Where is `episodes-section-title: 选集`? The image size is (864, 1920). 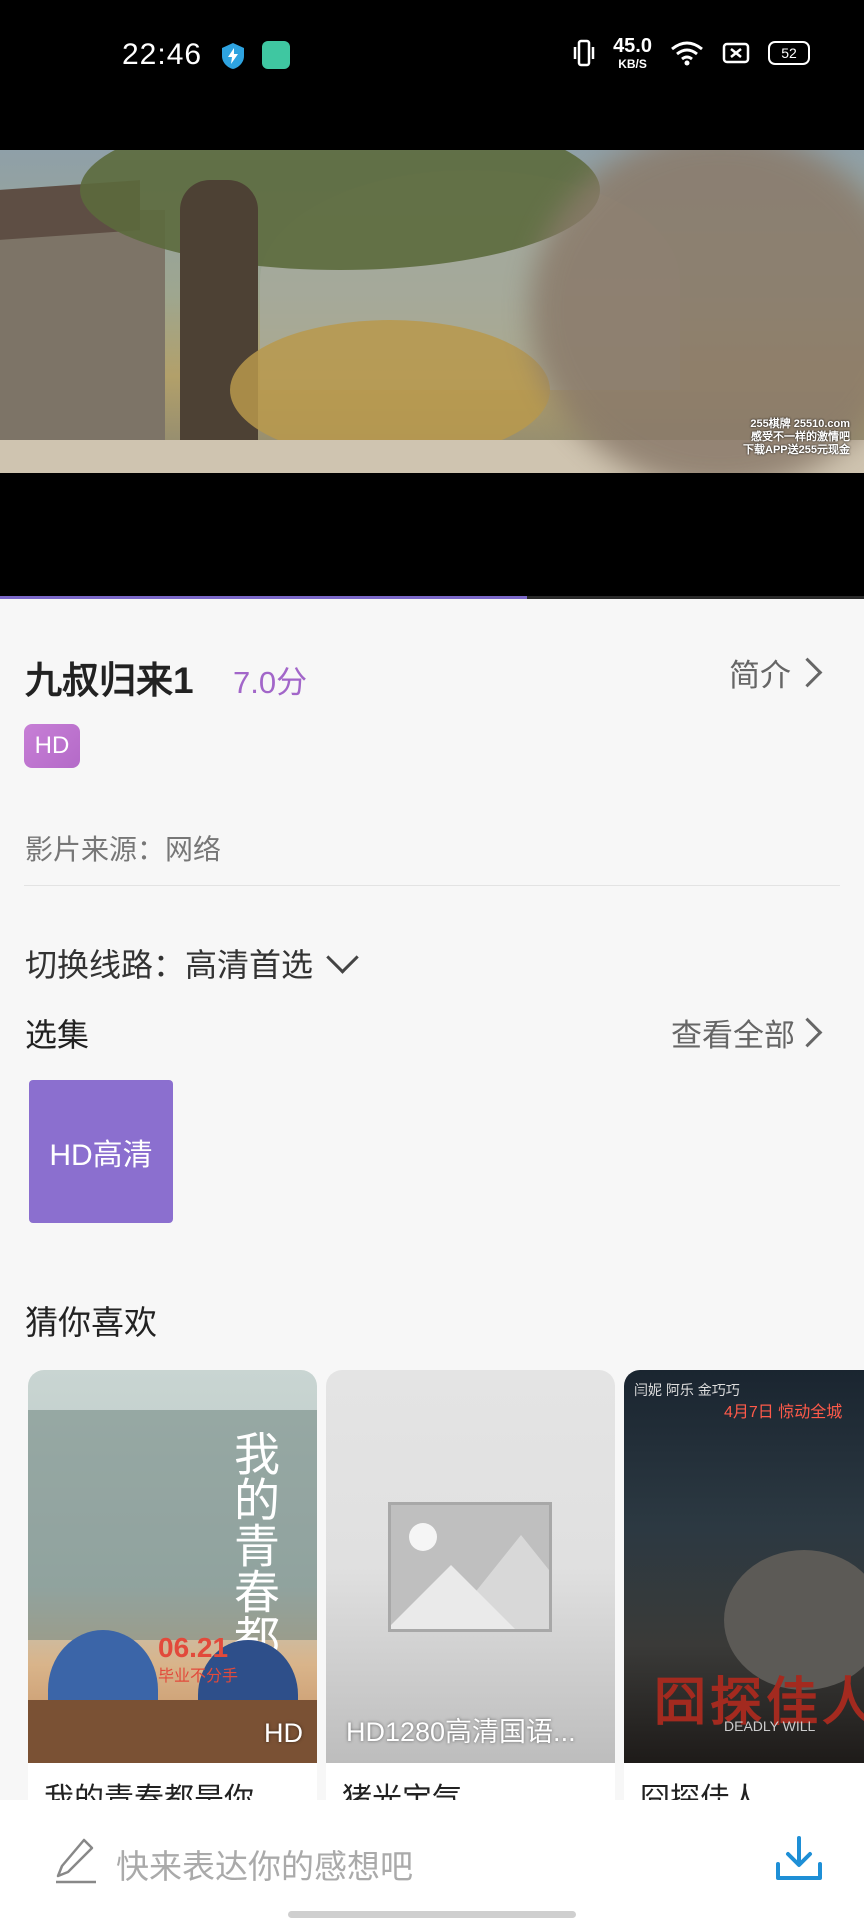
episodes-section-title: 选集 is located at coordinates (57, 1035).